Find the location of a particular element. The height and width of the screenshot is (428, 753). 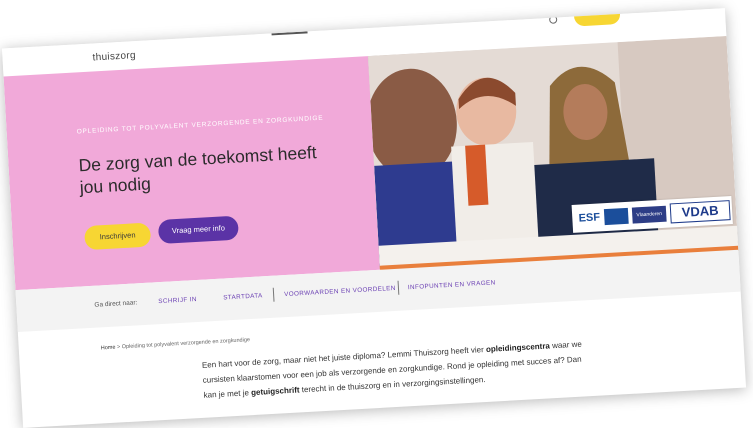

inschrijven-button: Inschrijven is located at coordinates (118, 236).